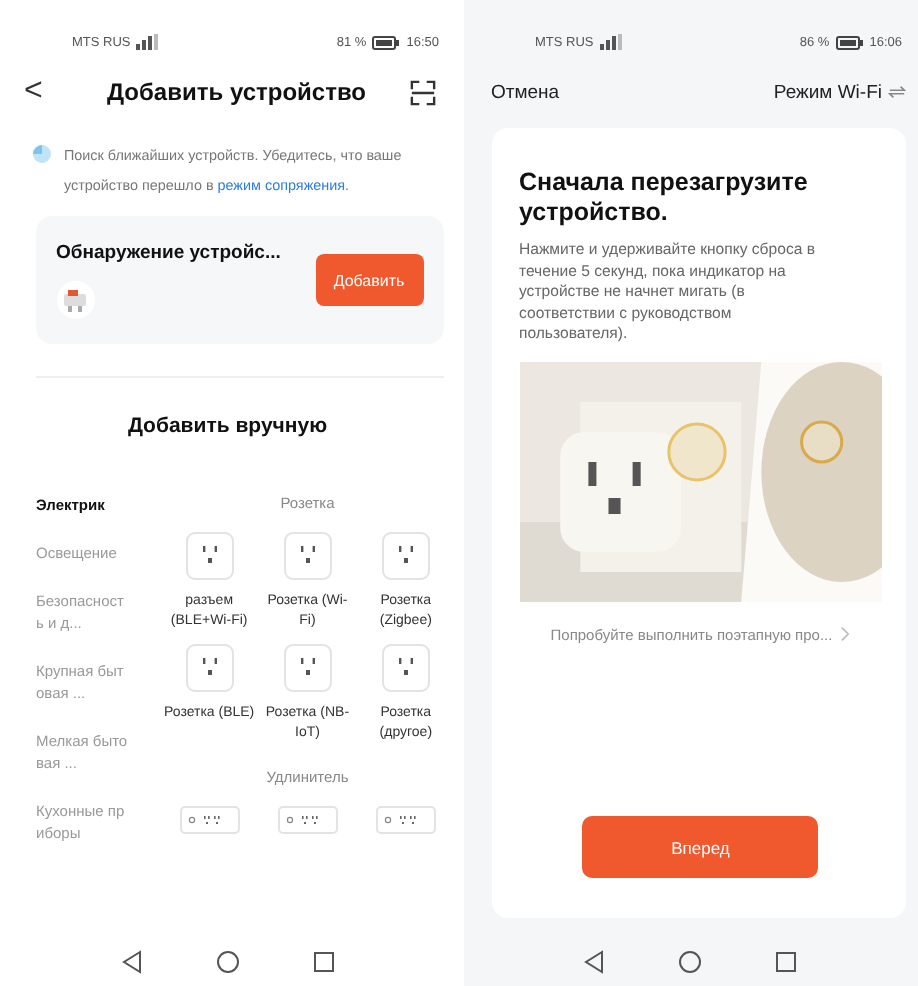 The image size is (918, 986). Describe the element at coordinates (422, 92) in the screenshot. I see `scan-icon` at that location.